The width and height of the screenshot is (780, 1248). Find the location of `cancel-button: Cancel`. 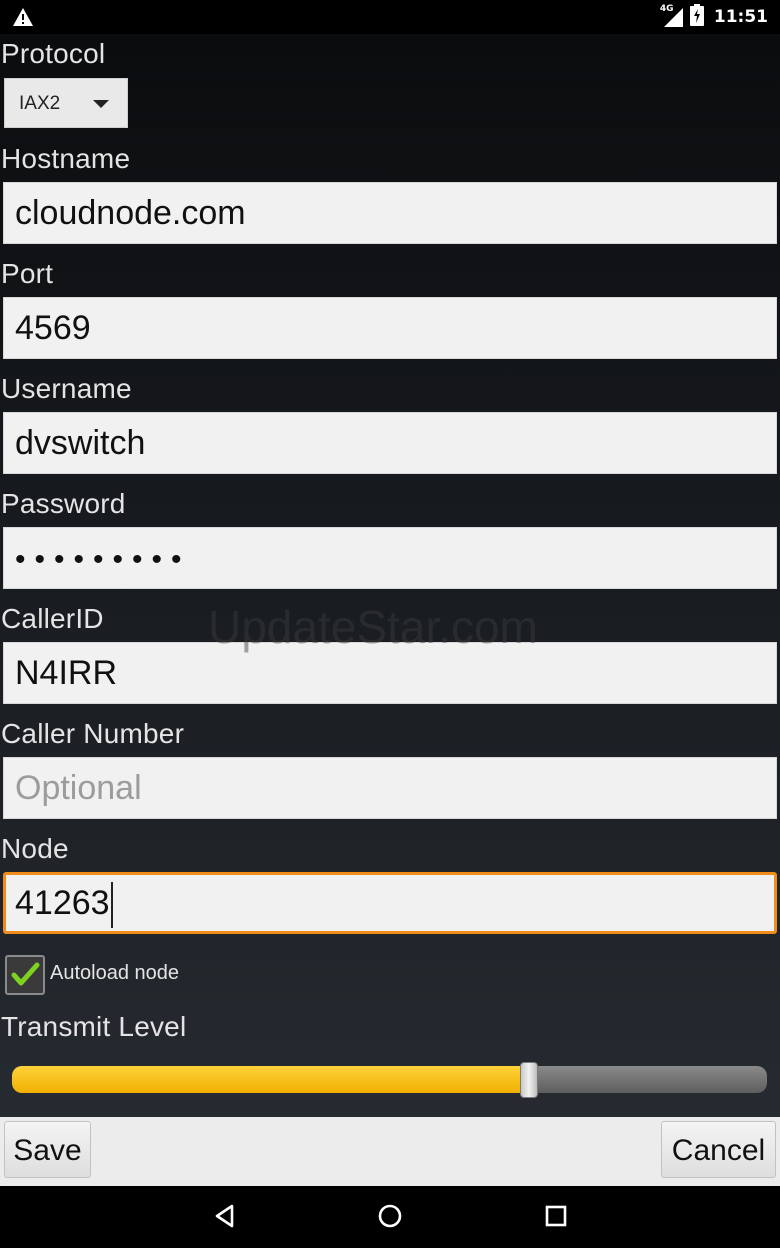

cancel-button: Cancel is located at coordinates (718, 1149).